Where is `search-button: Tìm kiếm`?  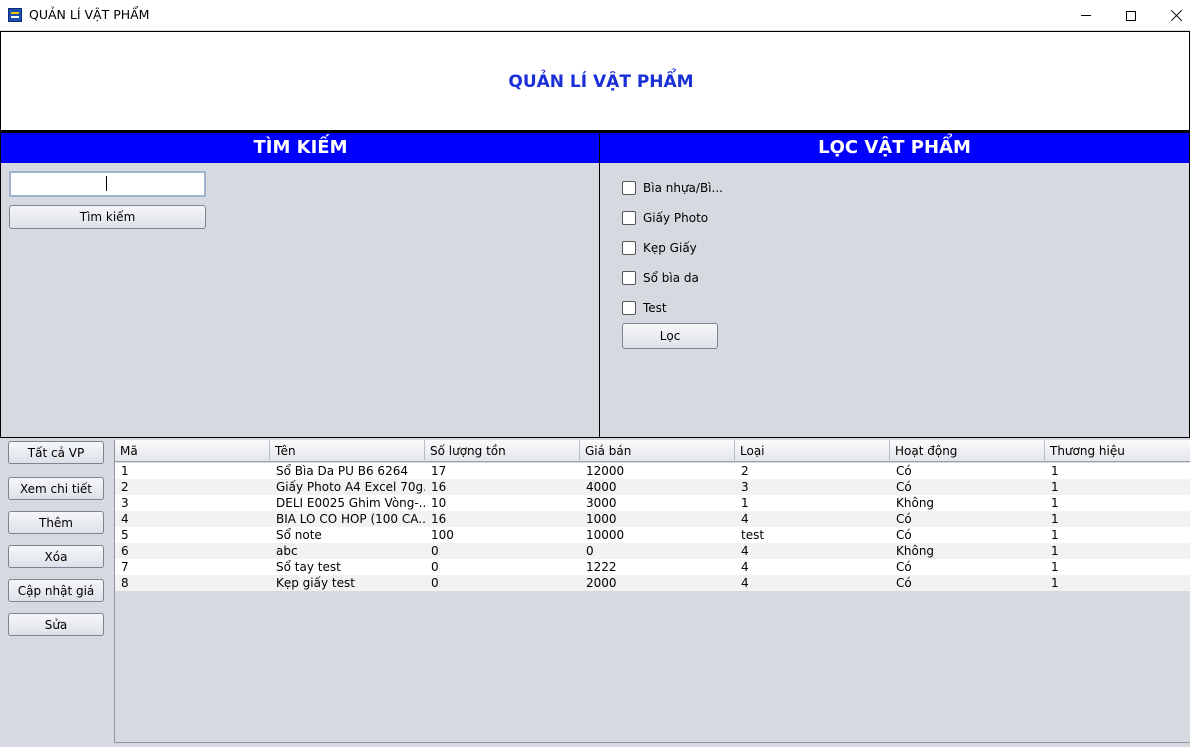
search-button: Tìm kiếm is located at coordinates (107, 217).